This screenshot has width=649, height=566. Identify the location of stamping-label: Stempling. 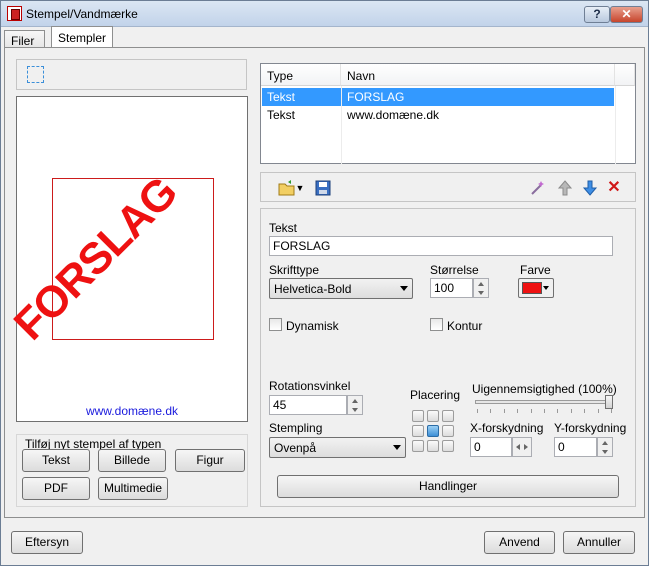
(296, 428).